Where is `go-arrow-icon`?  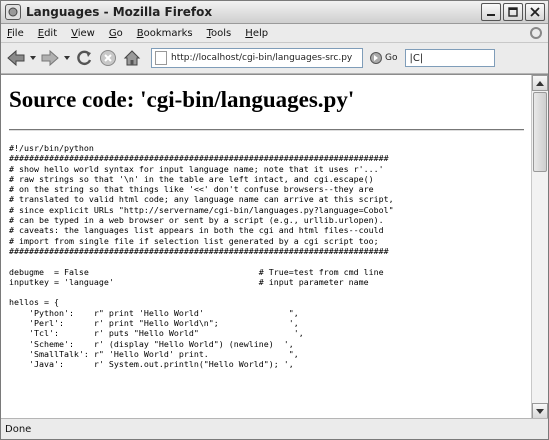 go-arrow-icon is located at coordinates (376, 58).